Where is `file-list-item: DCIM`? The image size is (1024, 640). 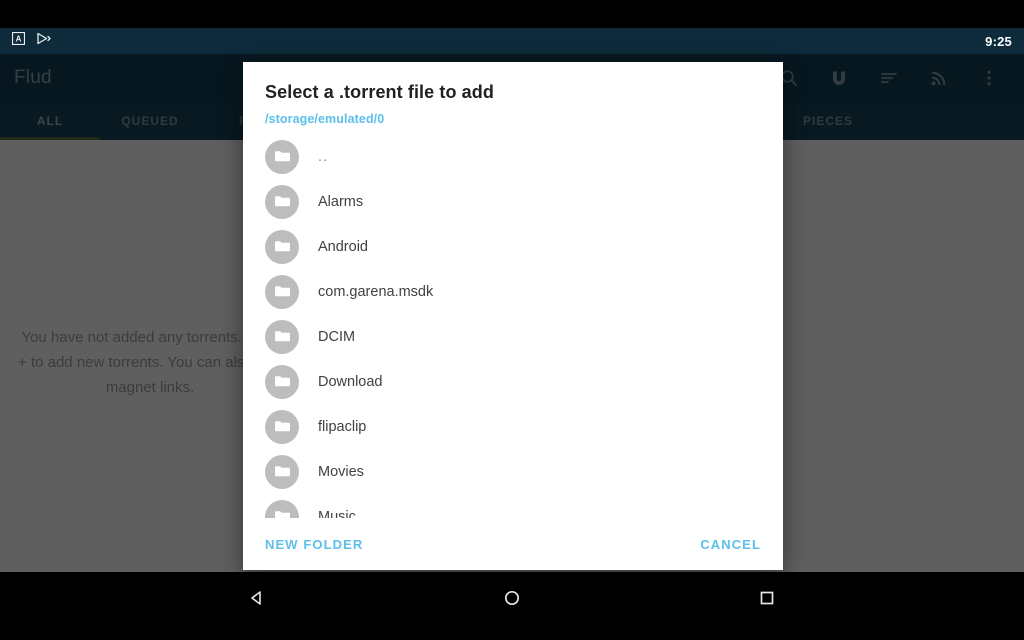
file-list-item: DCIM is located at coordinates (513, 336).